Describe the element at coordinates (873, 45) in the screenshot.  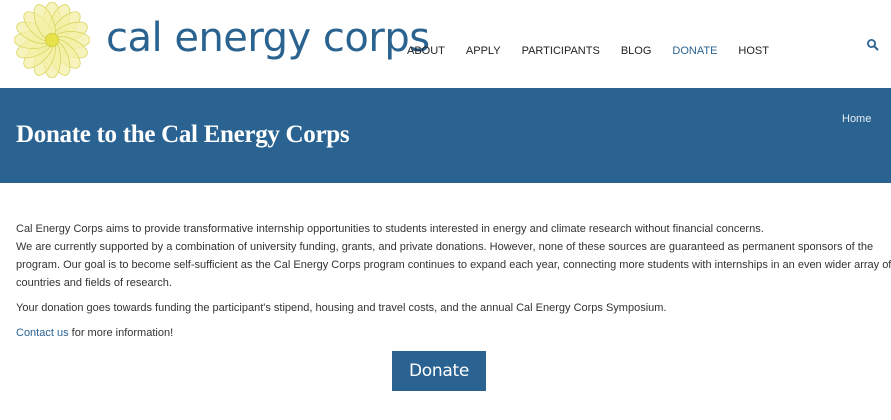
I see `search-icon` at that location.